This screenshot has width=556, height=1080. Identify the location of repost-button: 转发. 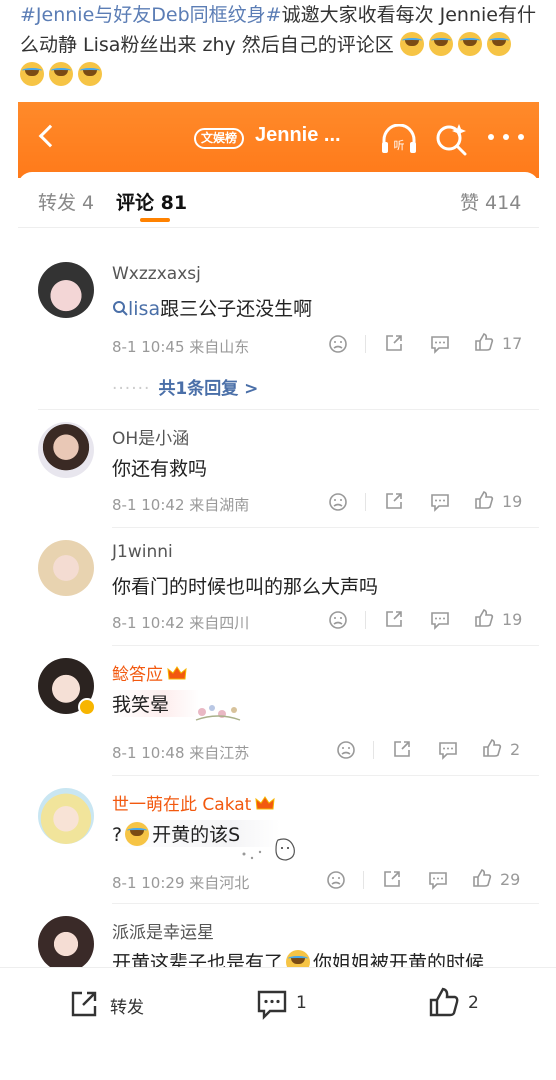
(127, 1005).